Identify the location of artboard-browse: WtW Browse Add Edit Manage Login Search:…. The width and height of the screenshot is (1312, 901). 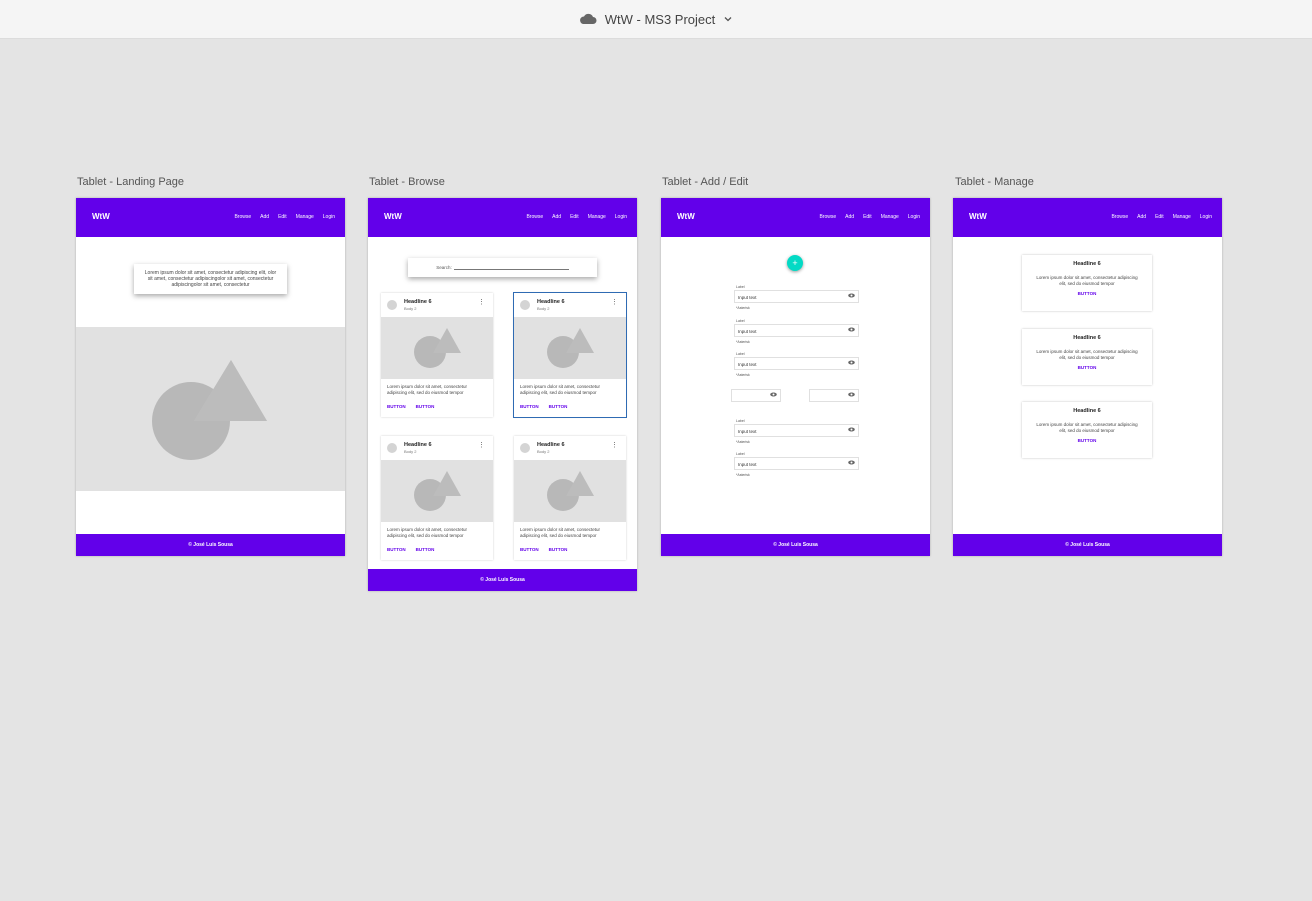
(502, 394).